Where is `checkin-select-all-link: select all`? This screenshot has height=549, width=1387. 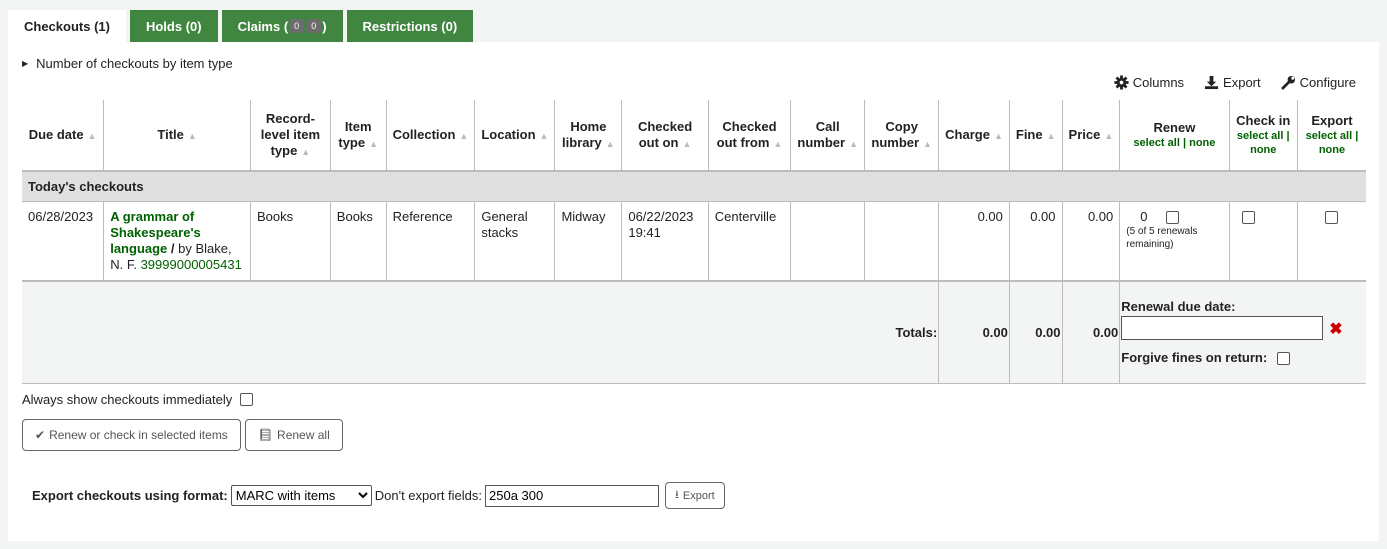 checkin-select-all-link: select all is located at coordinates (1260, 136).